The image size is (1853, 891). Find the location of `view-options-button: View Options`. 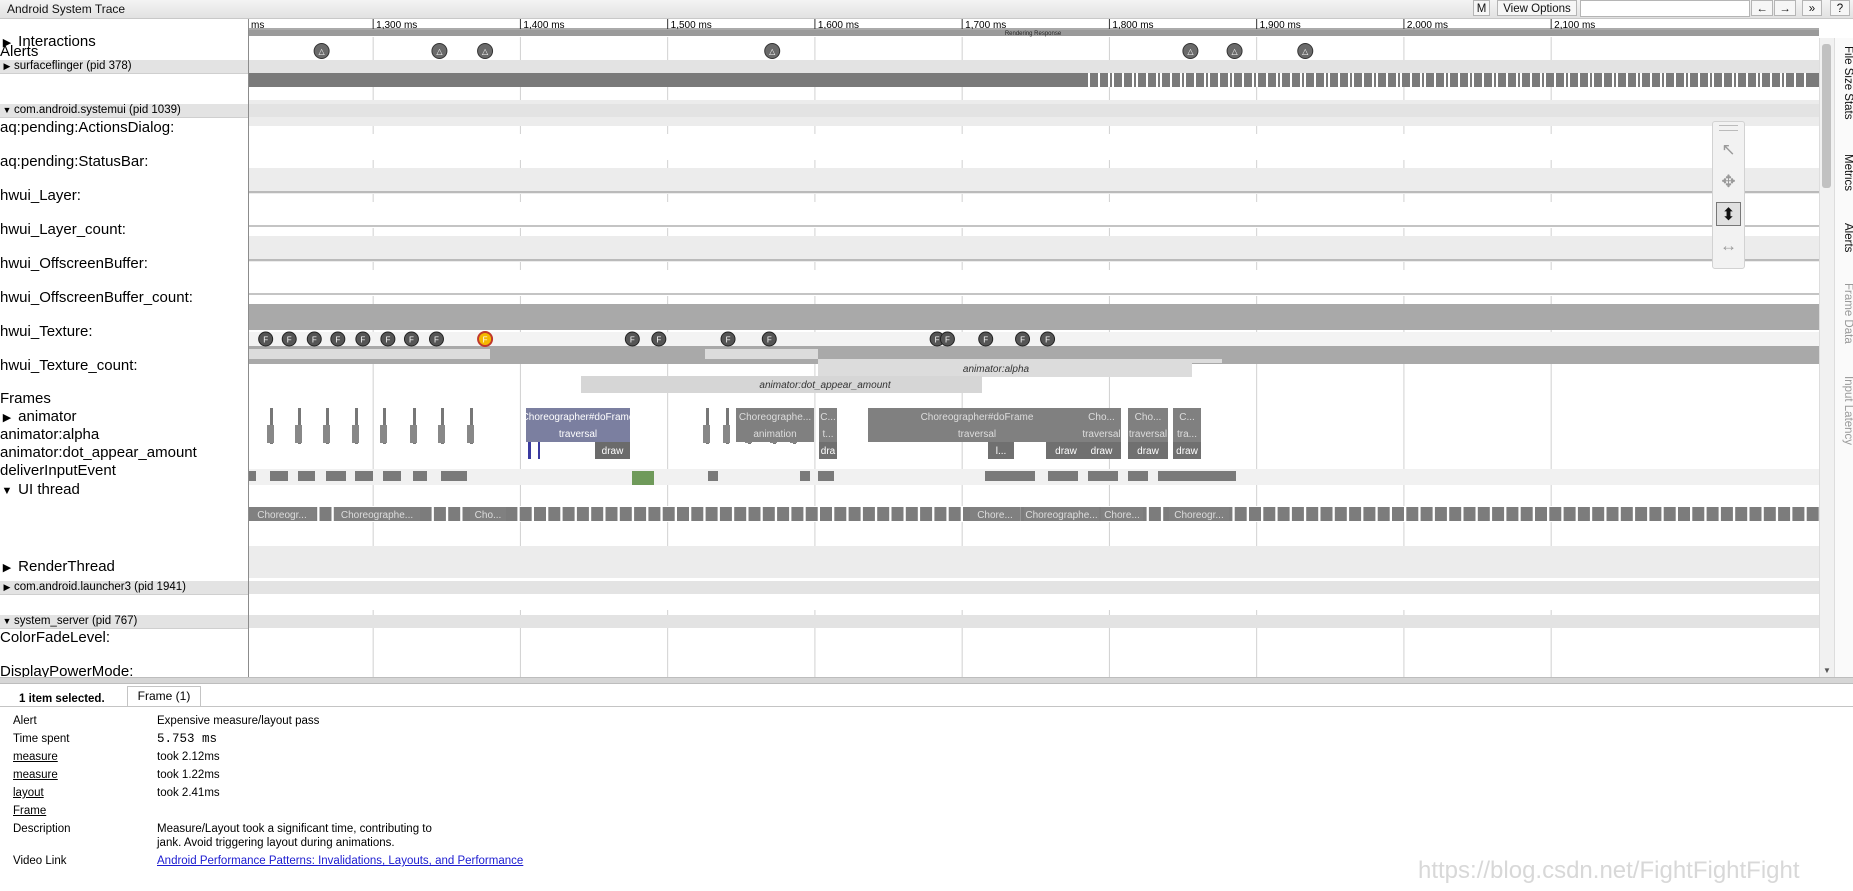

view-options-button: View Options is located at coordinates (1537, 8).